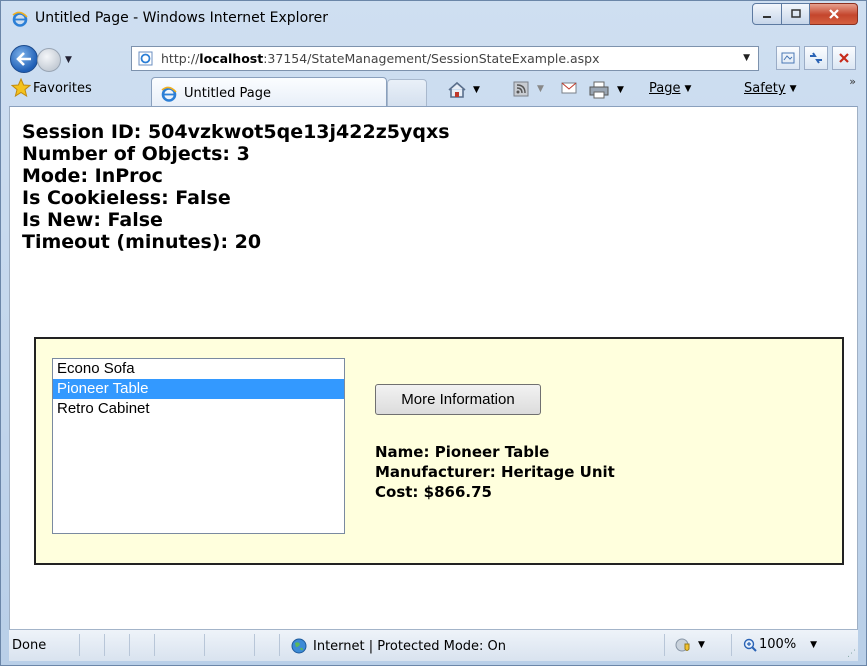 Image resolution: width=867 pixels, height=666 pixels. I want to click on zoom-icon, so click(750, 645).